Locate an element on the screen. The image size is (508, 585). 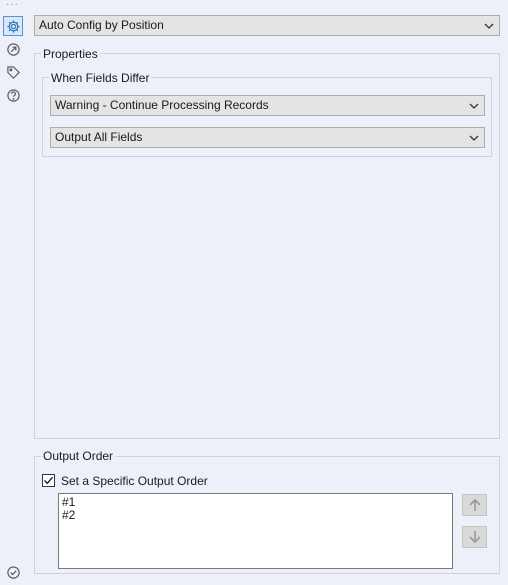
when-fields-differ-title: When Fields Differ is located at coordinates (100, 78).